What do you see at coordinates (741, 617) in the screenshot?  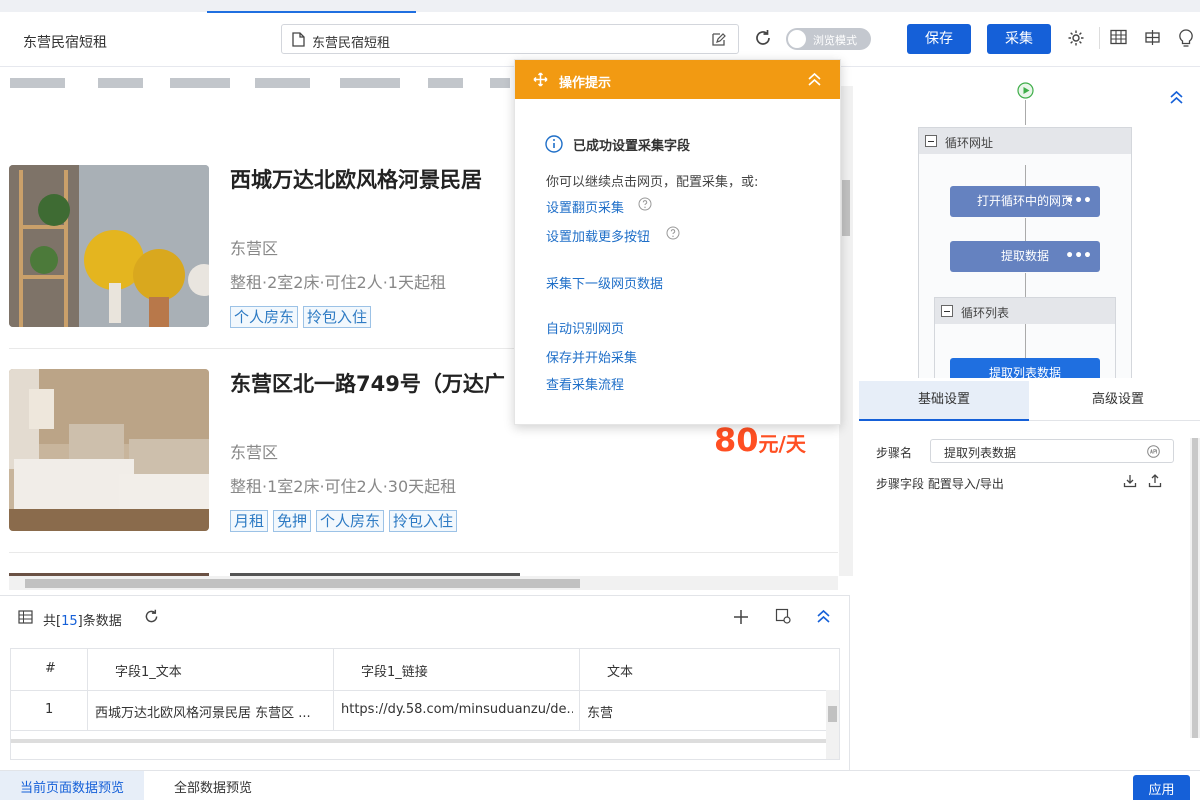 I see `add-icon` at bounding box center [741, 617].